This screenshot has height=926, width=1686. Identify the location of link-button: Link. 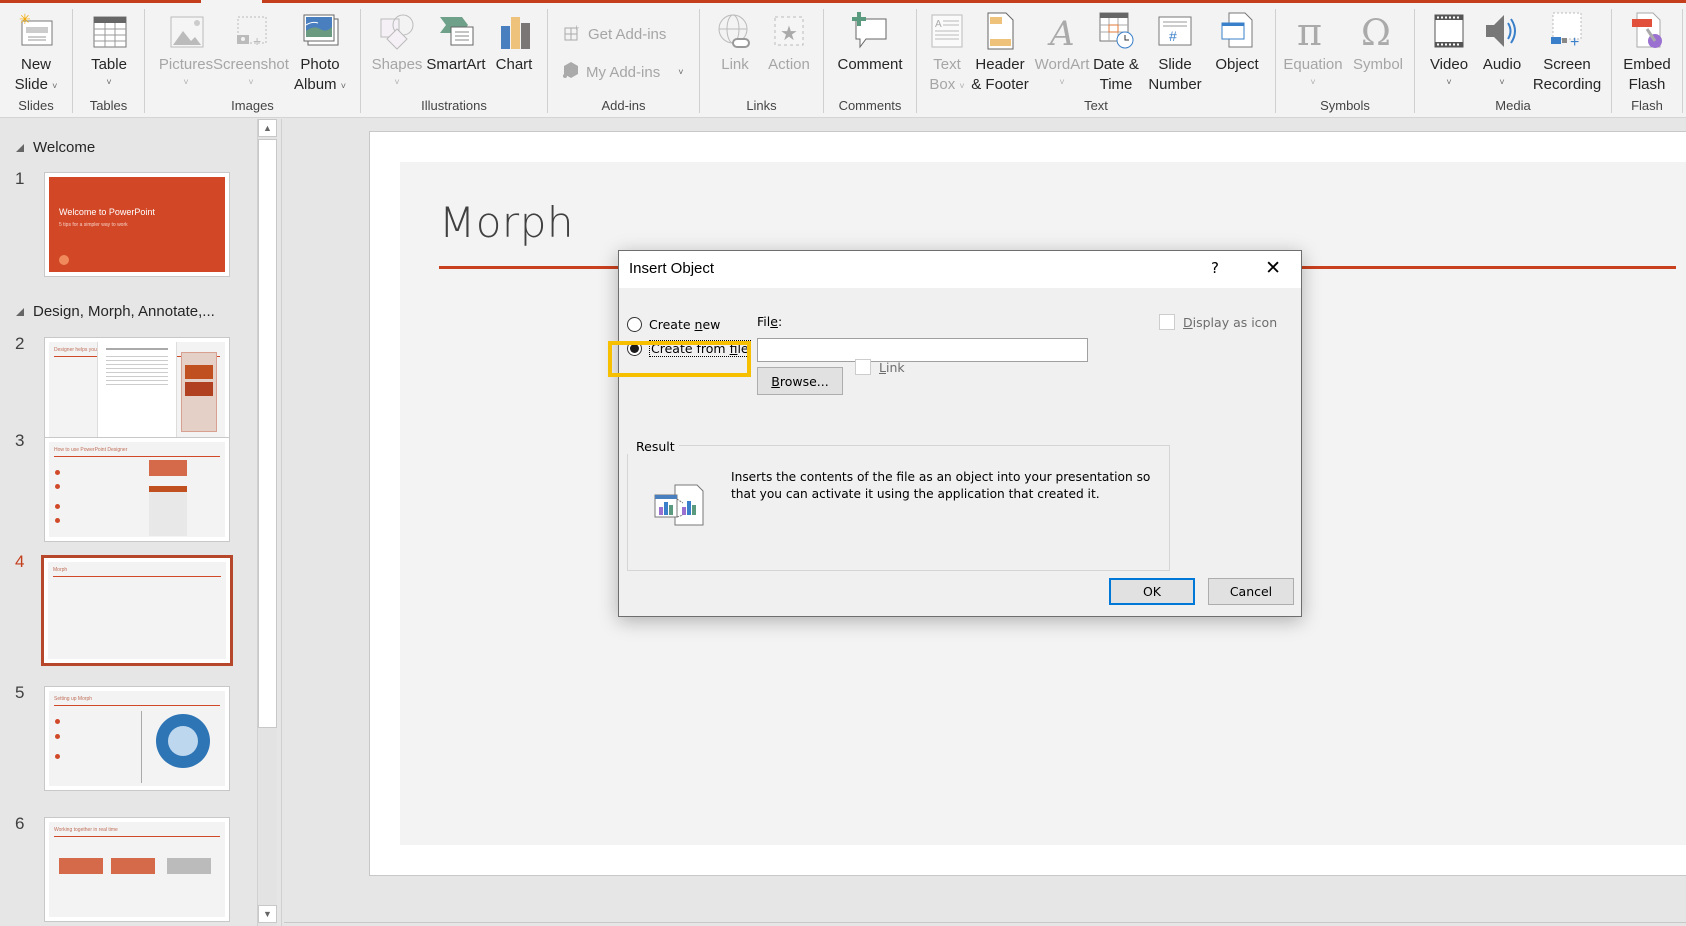
(735, 43).